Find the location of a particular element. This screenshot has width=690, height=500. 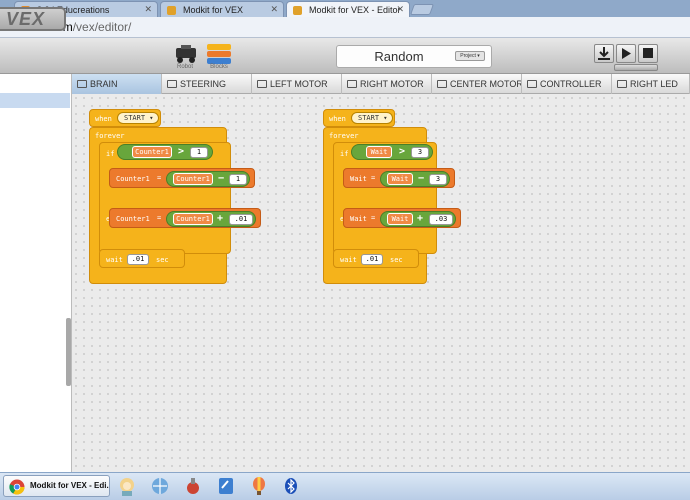

math-block: Counter1 + .01 is located at coordinates (211, 219).